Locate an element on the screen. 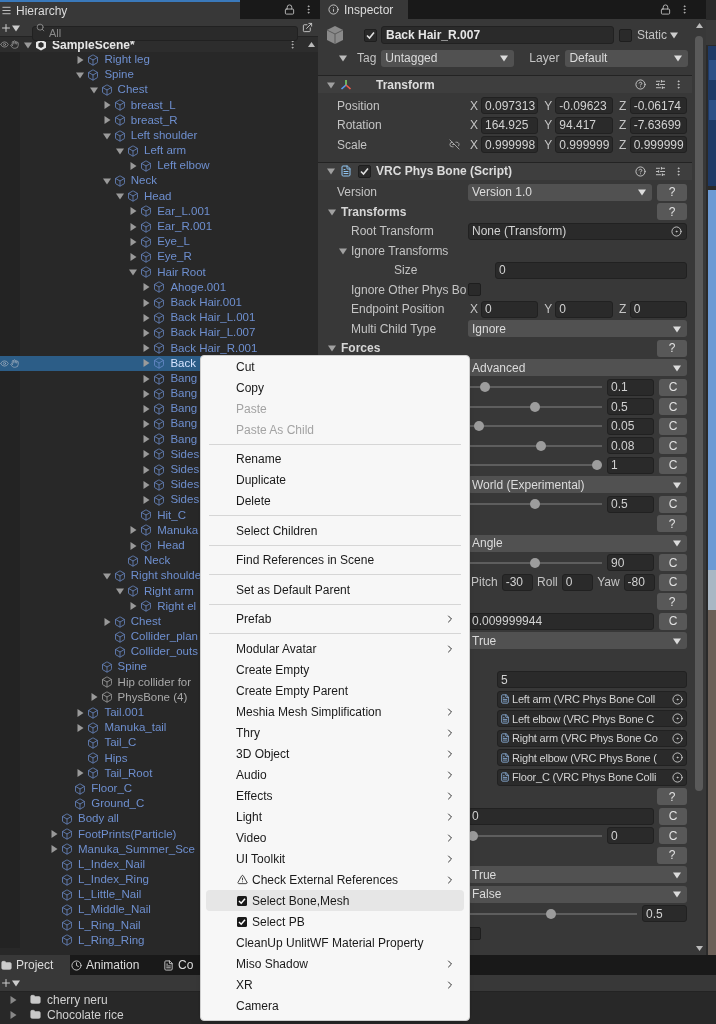 The height and width of the screenshot is (1024, 716). component-title: Transform is located at coordinates (405, 85).